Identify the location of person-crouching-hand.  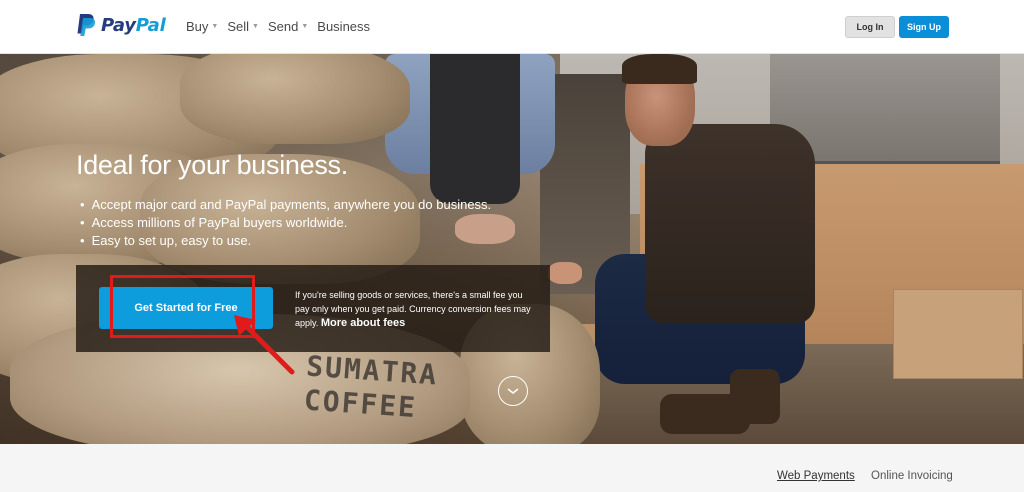
(565, 273).